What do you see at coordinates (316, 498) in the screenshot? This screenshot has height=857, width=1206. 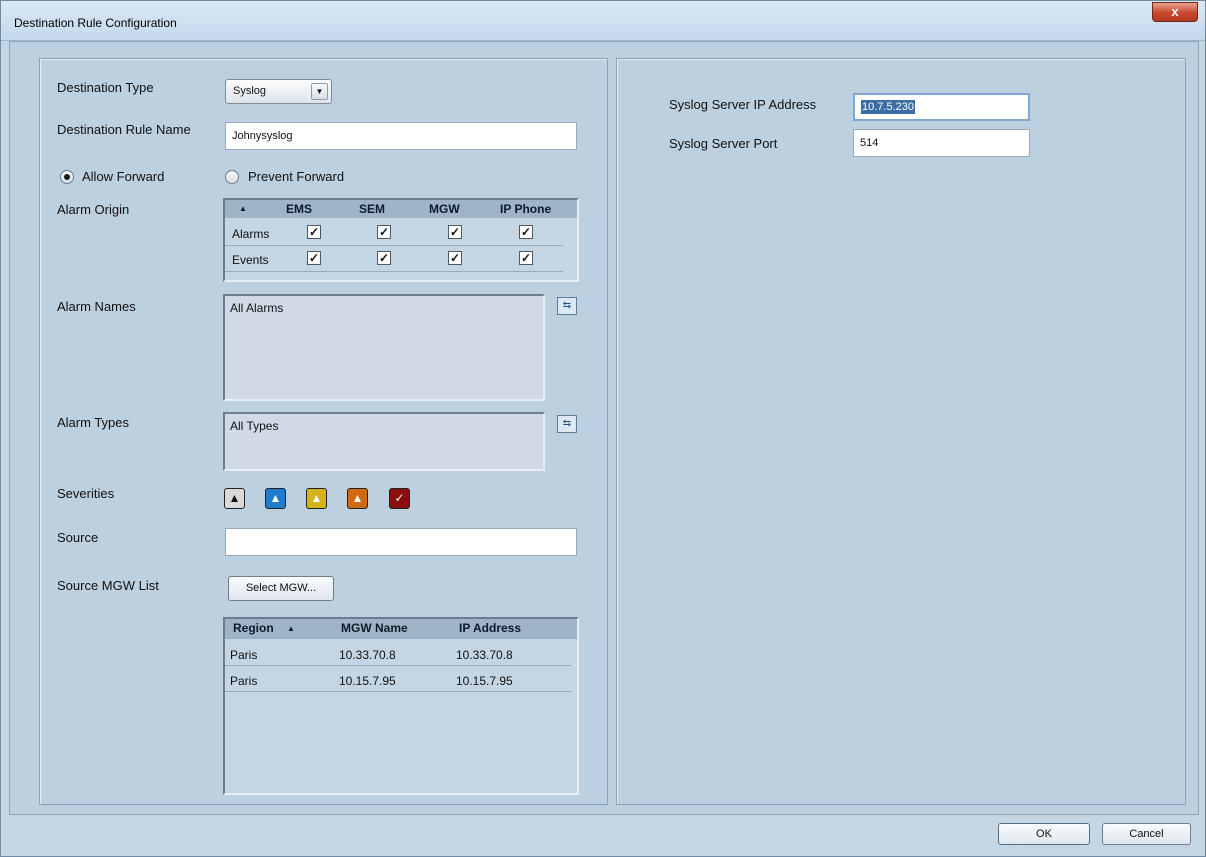 I see `severity-minor-icon: ▲` at bounding box center [316, 498].